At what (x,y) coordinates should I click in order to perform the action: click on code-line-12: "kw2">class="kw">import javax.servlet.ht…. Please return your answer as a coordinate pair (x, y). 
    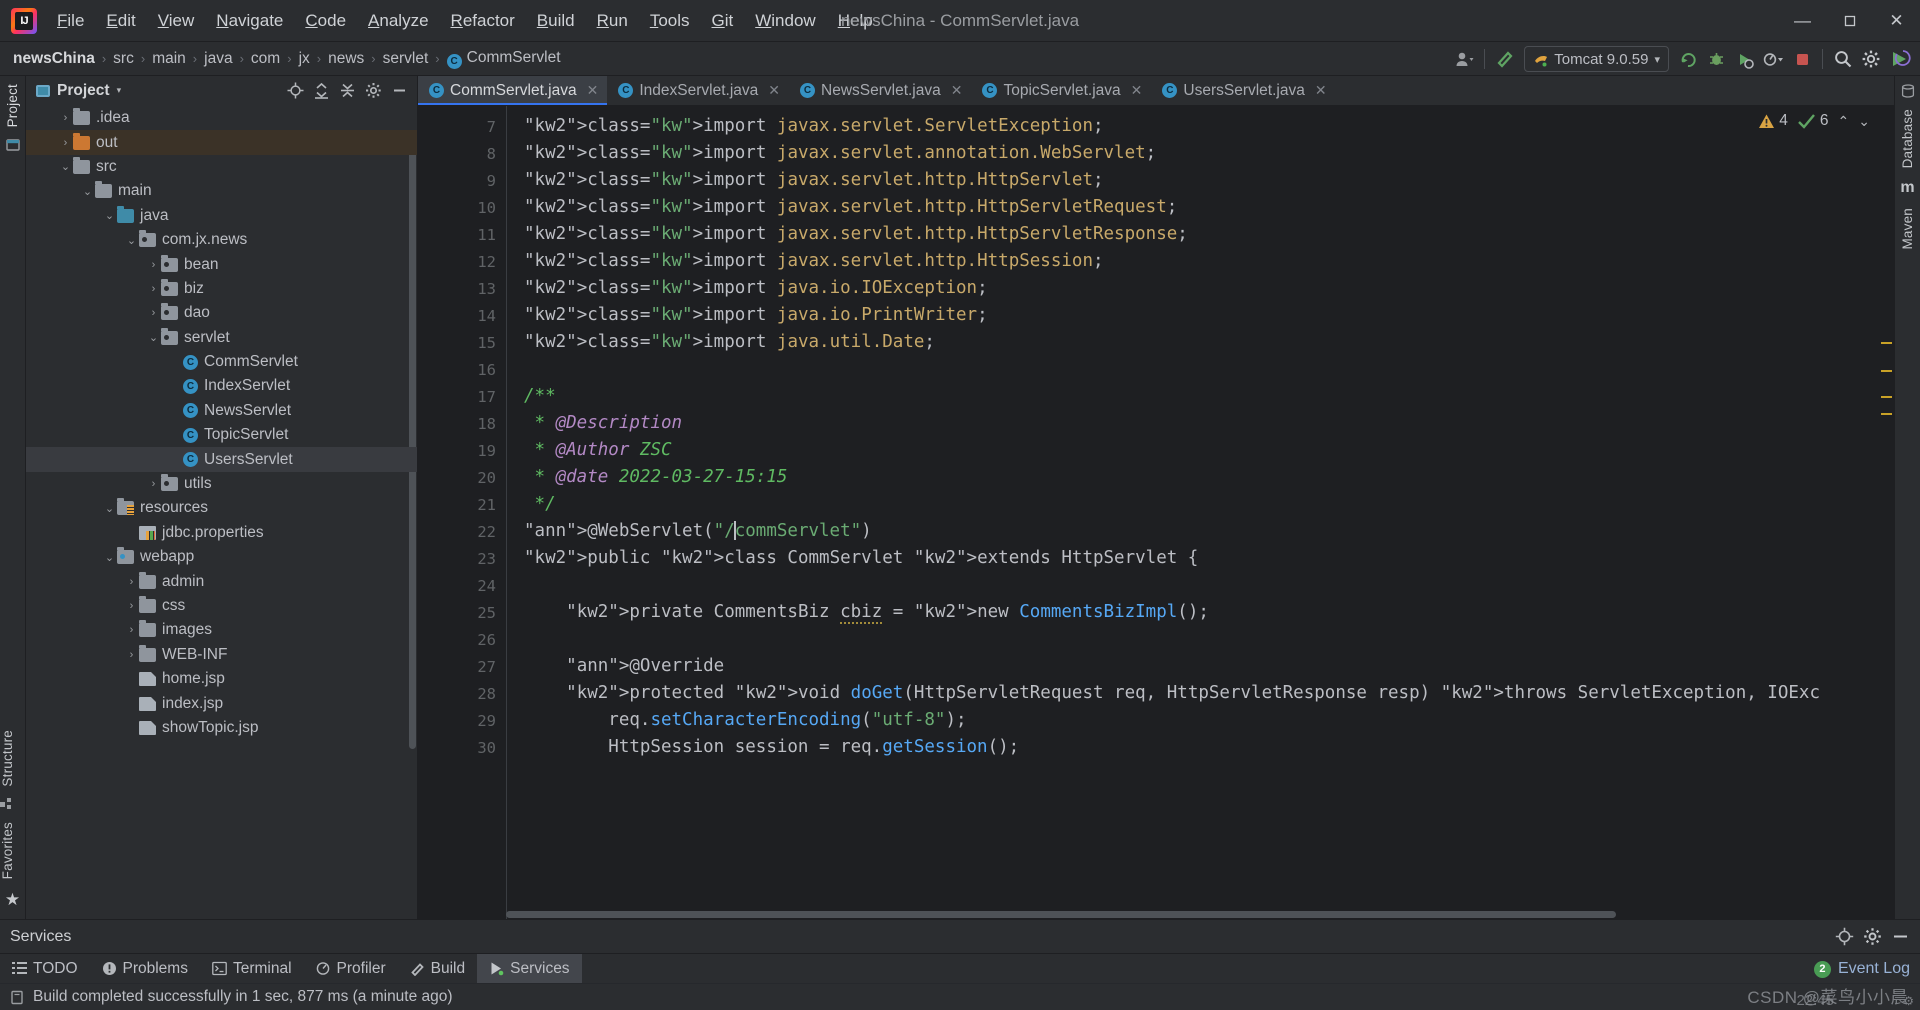
    Looking at the image, I should click on (1201, 261).